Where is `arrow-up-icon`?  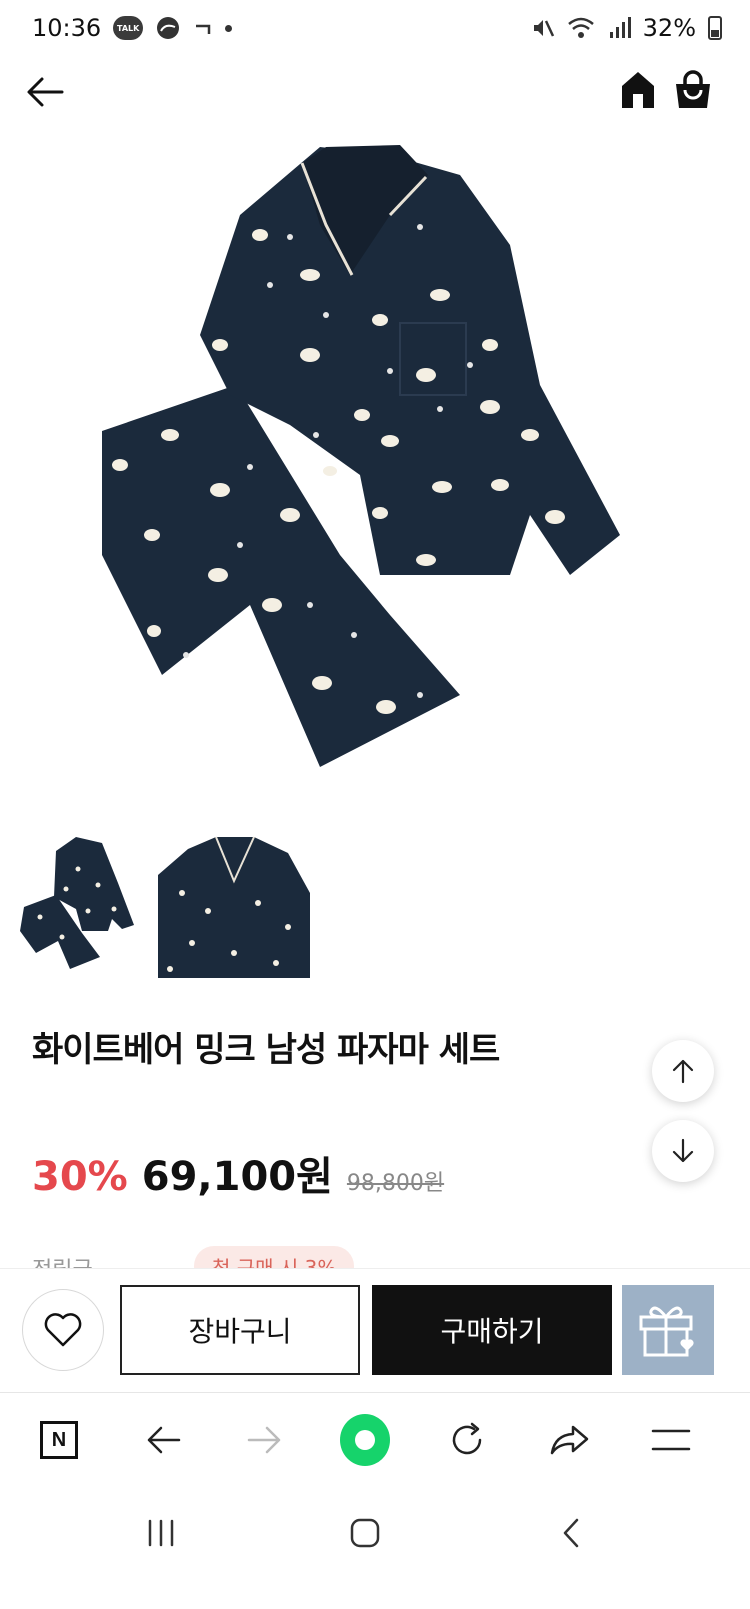
arrow-up-icon is located at coordinates (683, 1071).